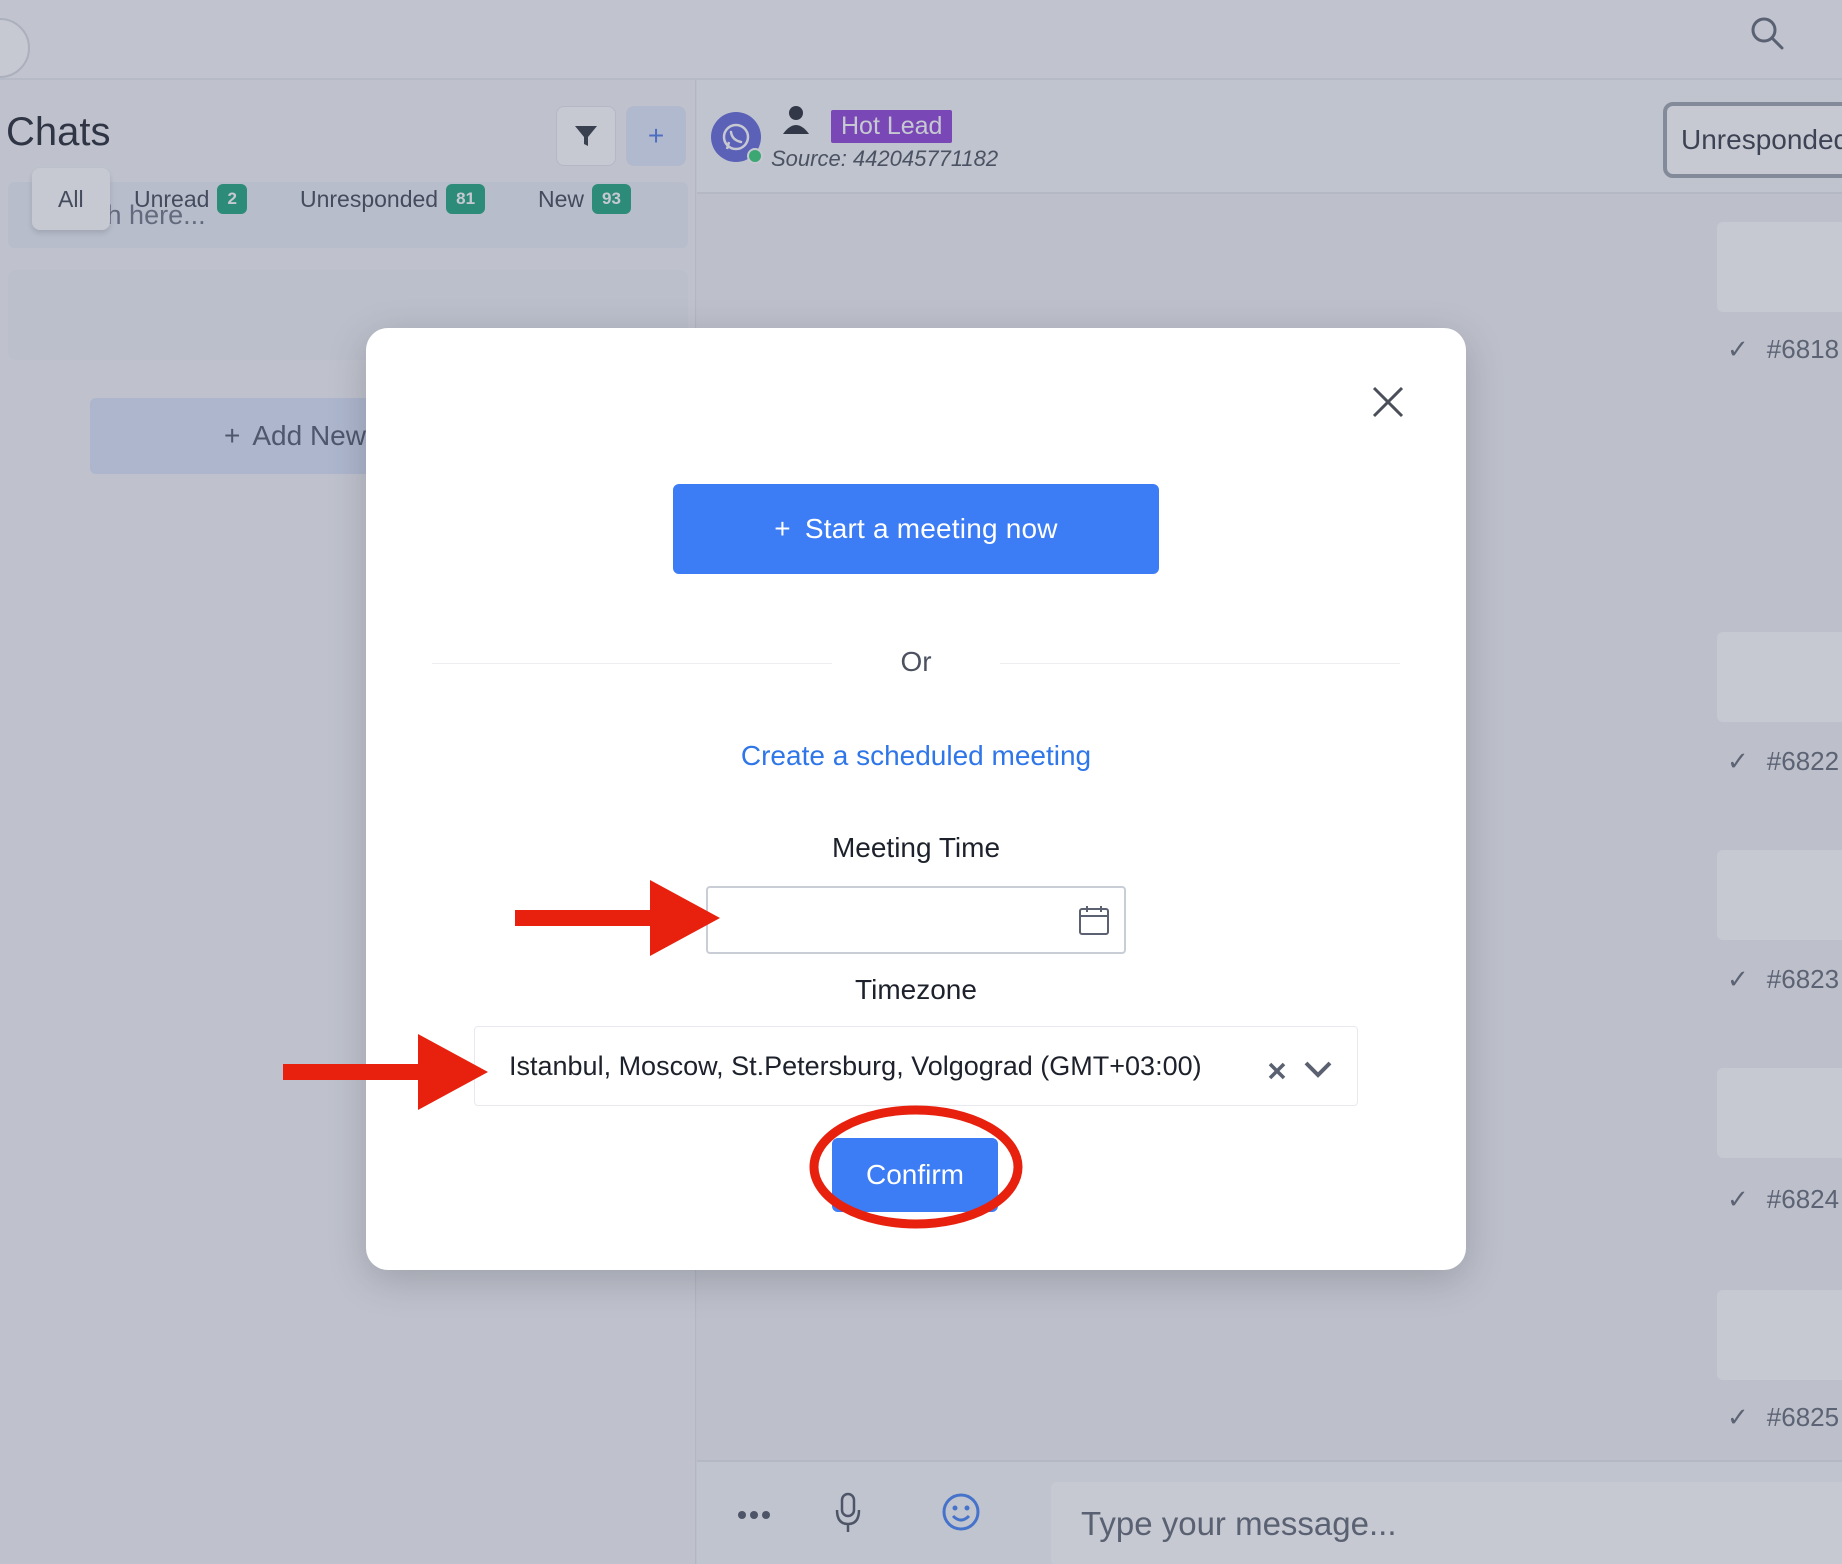 The height and width of the screenshot is (1564, 1842). Describe the element at coordinates (1200, 663) in the screenshot. I see `divider-right` at that location.